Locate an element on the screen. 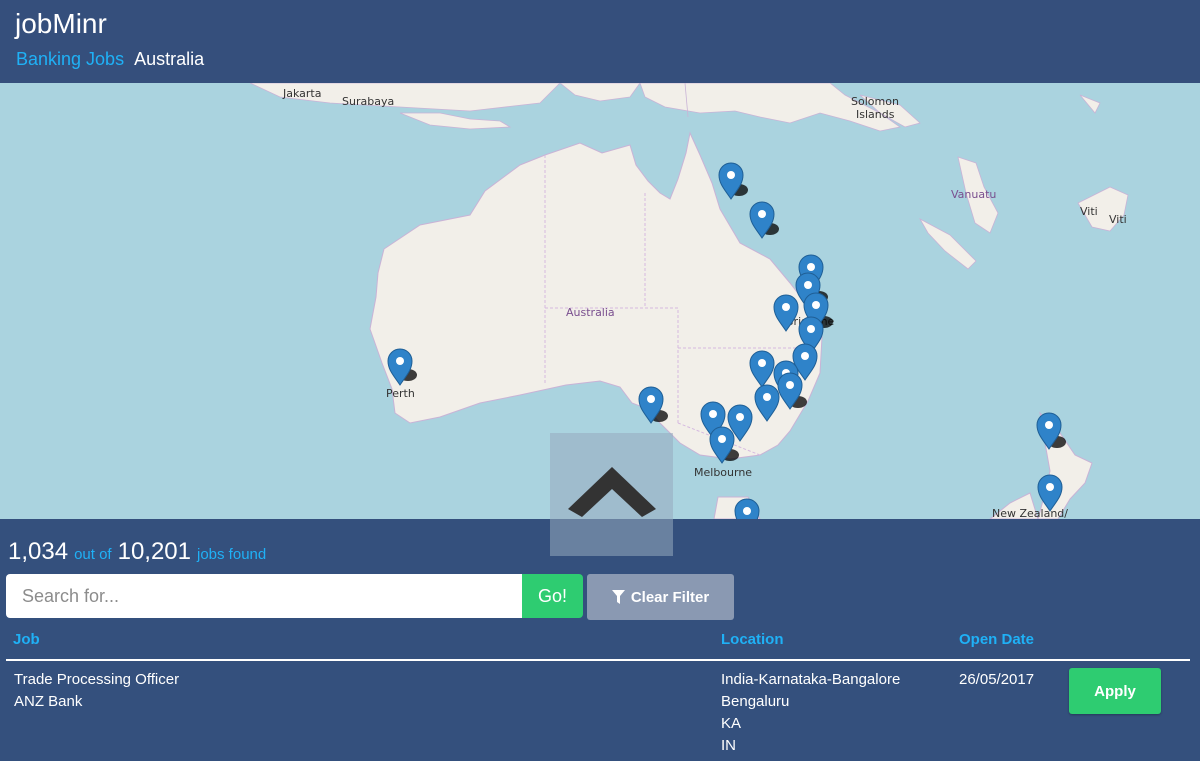 The height and width of the screenshot is (761, 1200). map-label-surabaya: Surabaya is located at coordinates (368, 101).